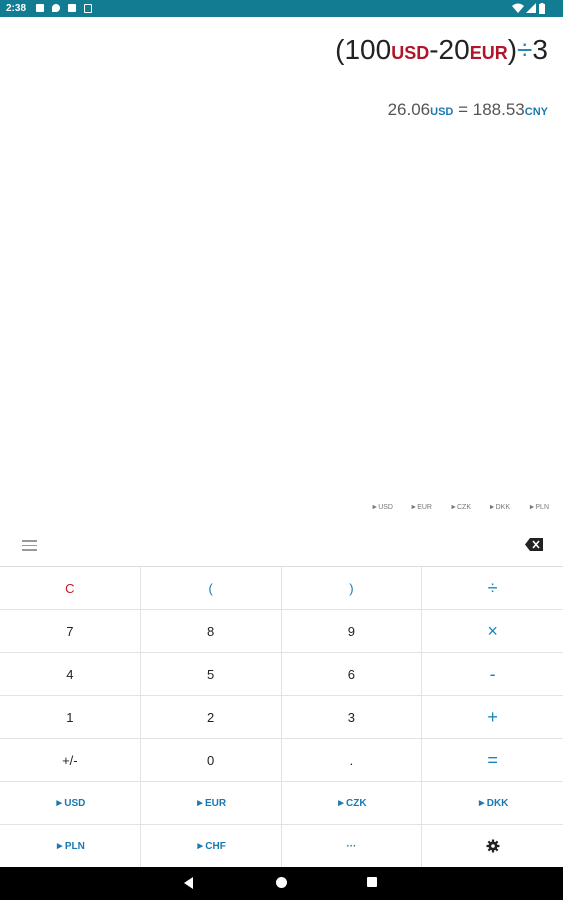 This screenshot has height=900, width=563. What do you see at coordinates (412, 507) in the screenshot?
I see `quick-currency-eur: ►EUR` at bounding box center [412, 507].